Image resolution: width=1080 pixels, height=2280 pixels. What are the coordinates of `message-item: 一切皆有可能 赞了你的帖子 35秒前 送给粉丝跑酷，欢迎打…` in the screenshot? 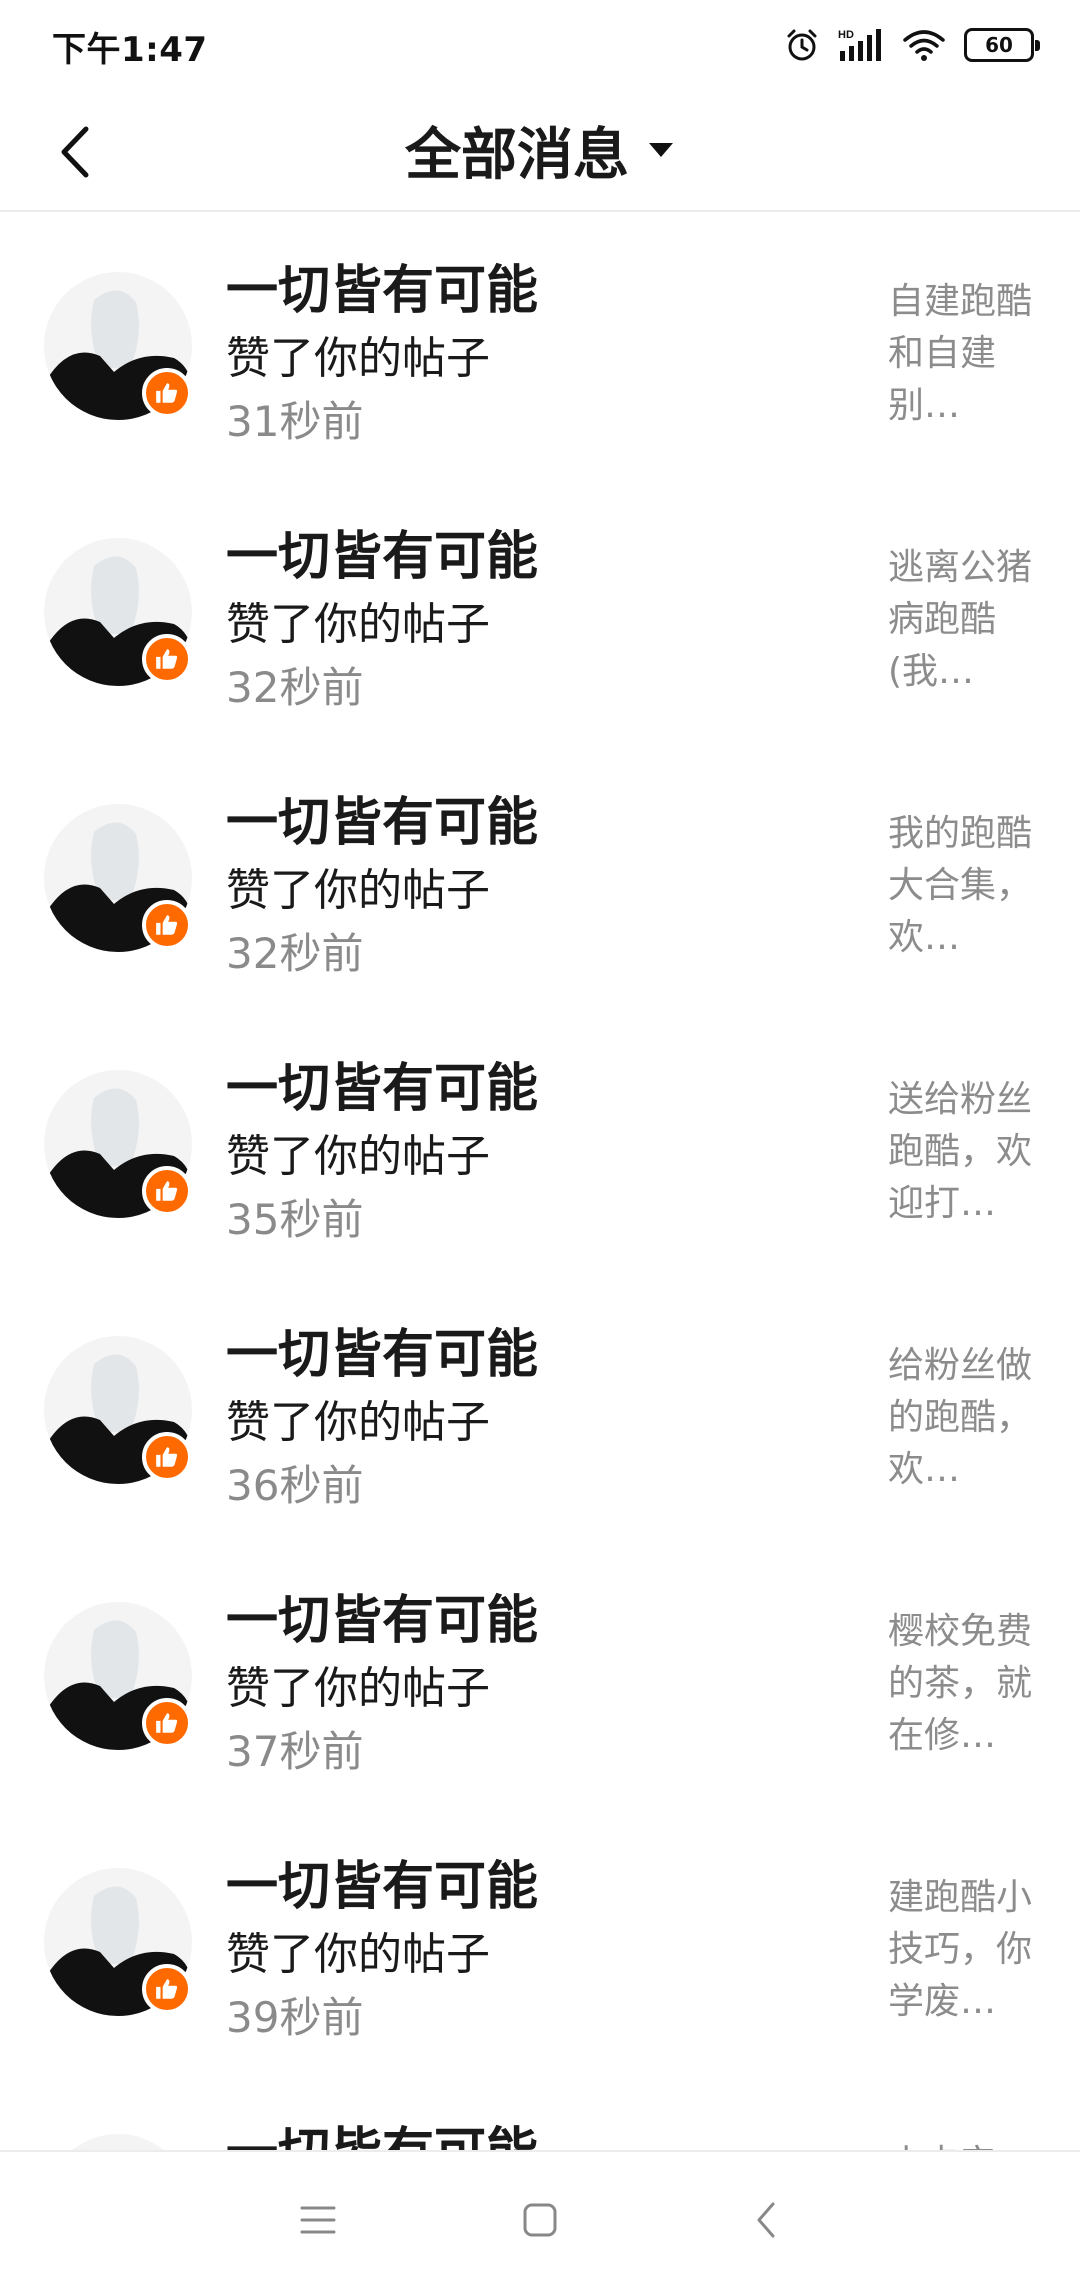 It's located at (540, 1143).